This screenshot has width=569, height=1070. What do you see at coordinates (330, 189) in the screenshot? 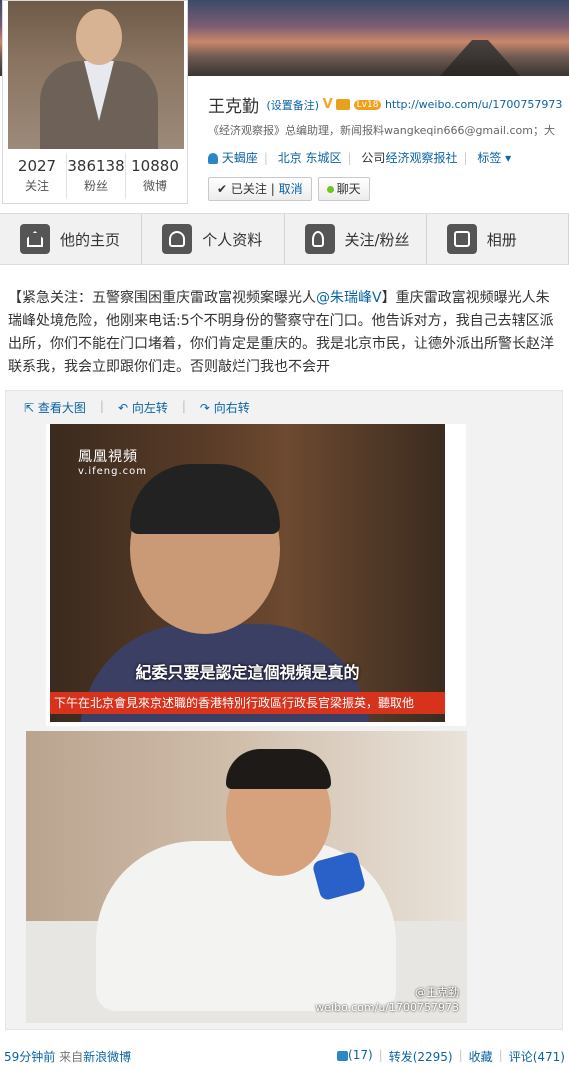
I see `online-dot-icon` at bounding box center [330, 189].